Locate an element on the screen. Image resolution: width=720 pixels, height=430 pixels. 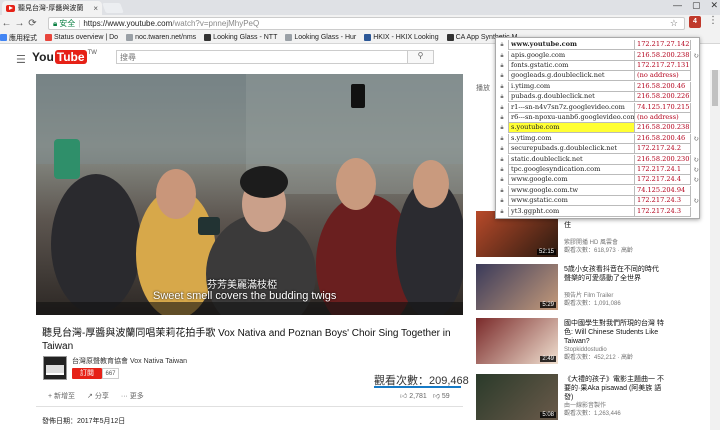
minimize-icon: — is located at coordinates (677, 5).